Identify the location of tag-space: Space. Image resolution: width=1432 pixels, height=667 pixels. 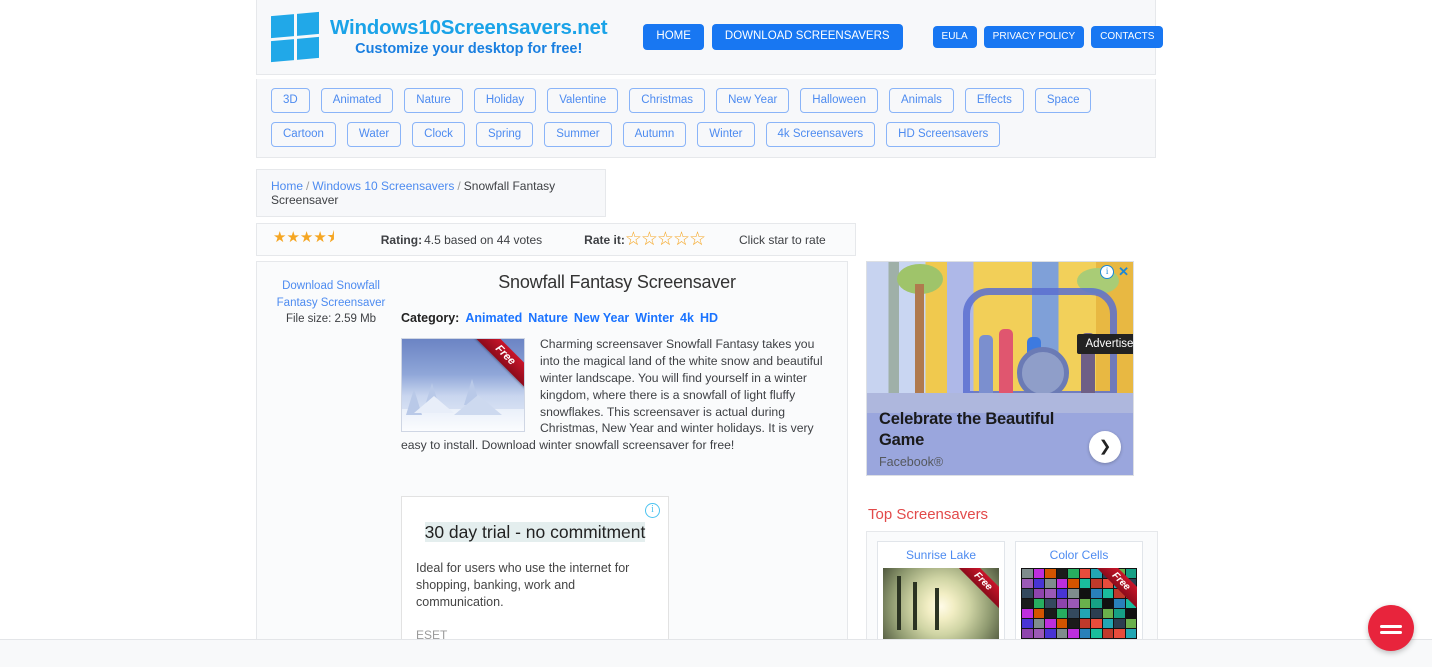
(1063, 101).